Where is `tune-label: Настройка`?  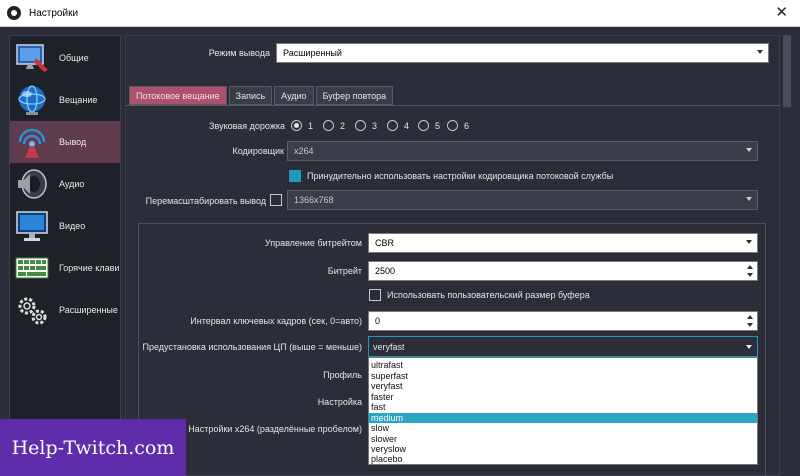
tune-label: Настройка is located at coordinates (339, 402).